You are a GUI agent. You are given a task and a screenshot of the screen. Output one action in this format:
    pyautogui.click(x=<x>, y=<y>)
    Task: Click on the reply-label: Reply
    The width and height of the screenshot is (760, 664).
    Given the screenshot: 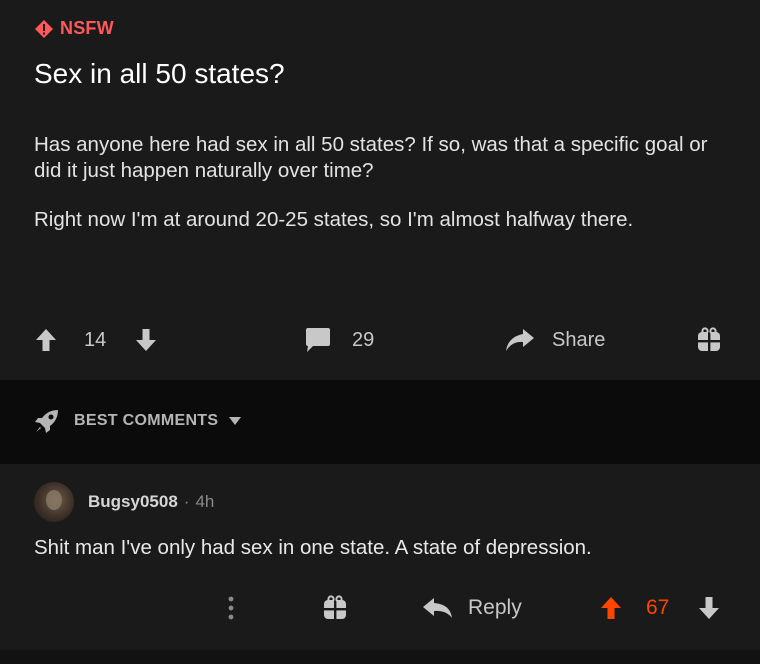 What is the action you would take?
    pyautogui.click(x=495, y=607)
    